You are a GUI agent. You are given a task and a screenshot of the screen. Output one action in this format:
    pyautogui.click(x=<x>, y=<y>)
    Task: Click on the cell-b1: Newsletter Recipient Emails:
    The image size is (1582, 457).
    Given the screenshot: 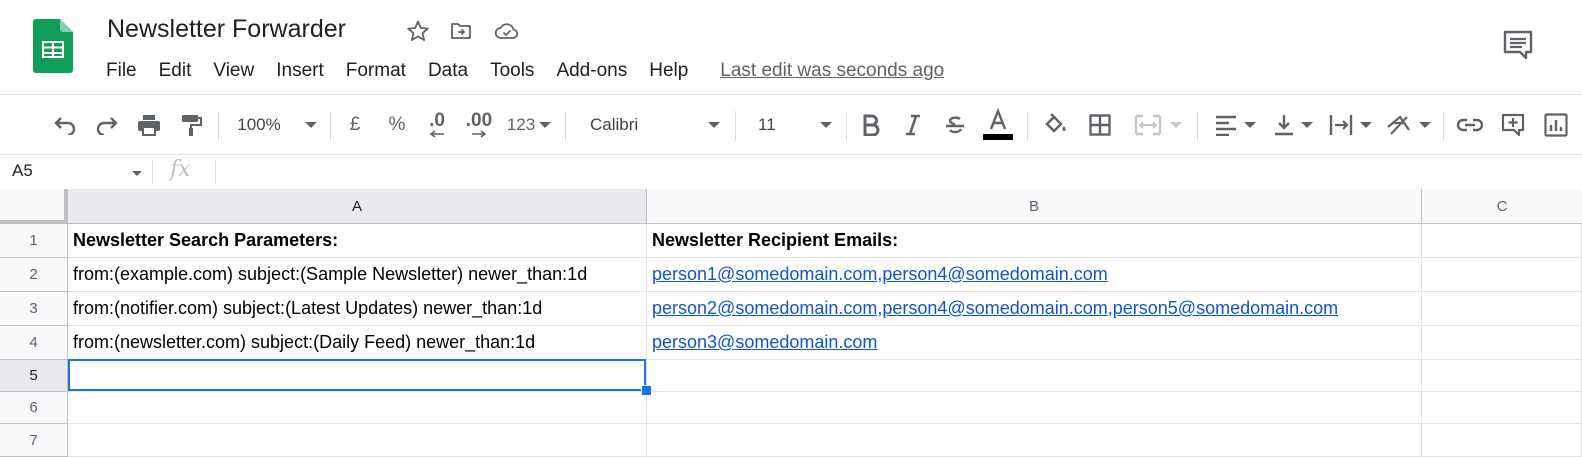 What is the action you would take?
    pyautogui.click(x=1034, y=241)
    